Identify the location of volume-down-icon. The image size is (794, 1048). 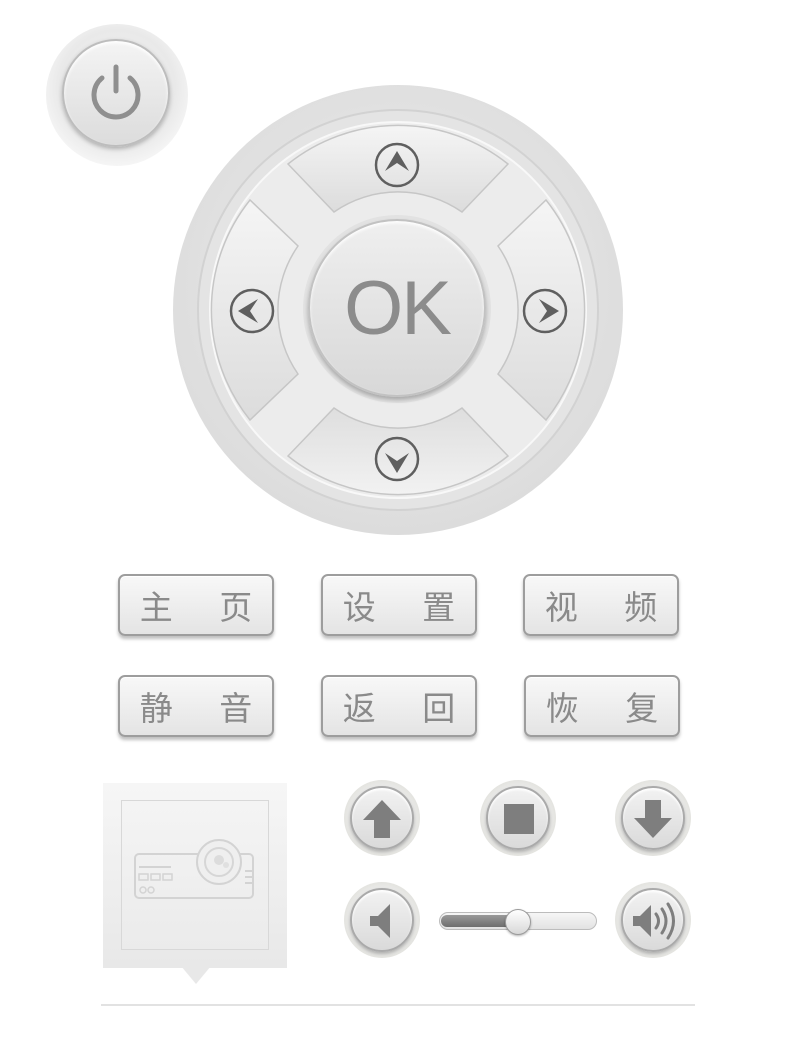
(380, 921).